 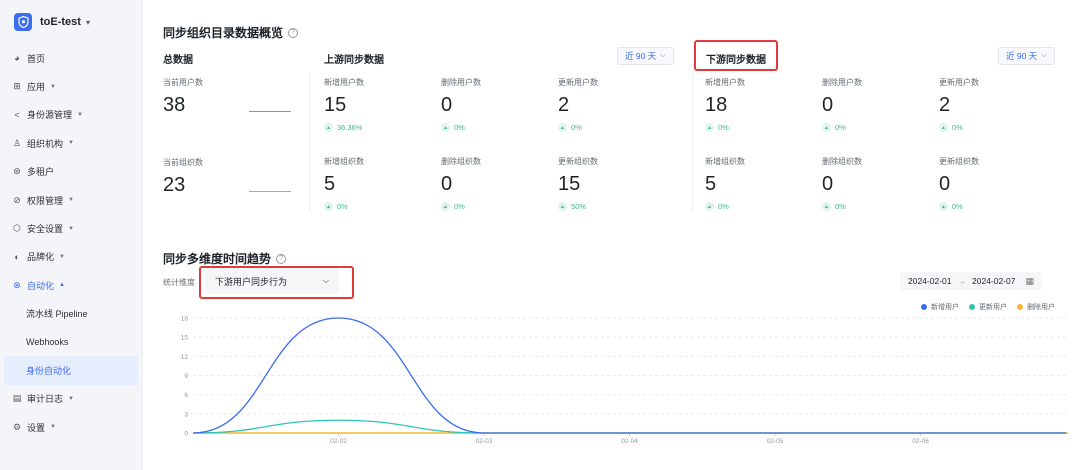 What do you see at coordinates (17, 256) in the screenshot?
I see `brand-icon: ◐` at bounding box center [17, 256].